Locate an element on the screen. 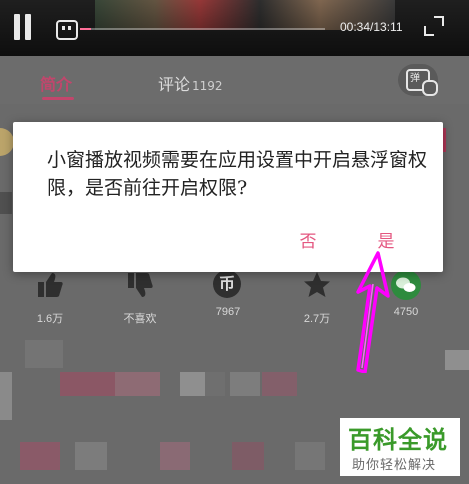 This screenshot has width=469, height=484. tab-intro: 简介 is located at coordinates (56, 83).